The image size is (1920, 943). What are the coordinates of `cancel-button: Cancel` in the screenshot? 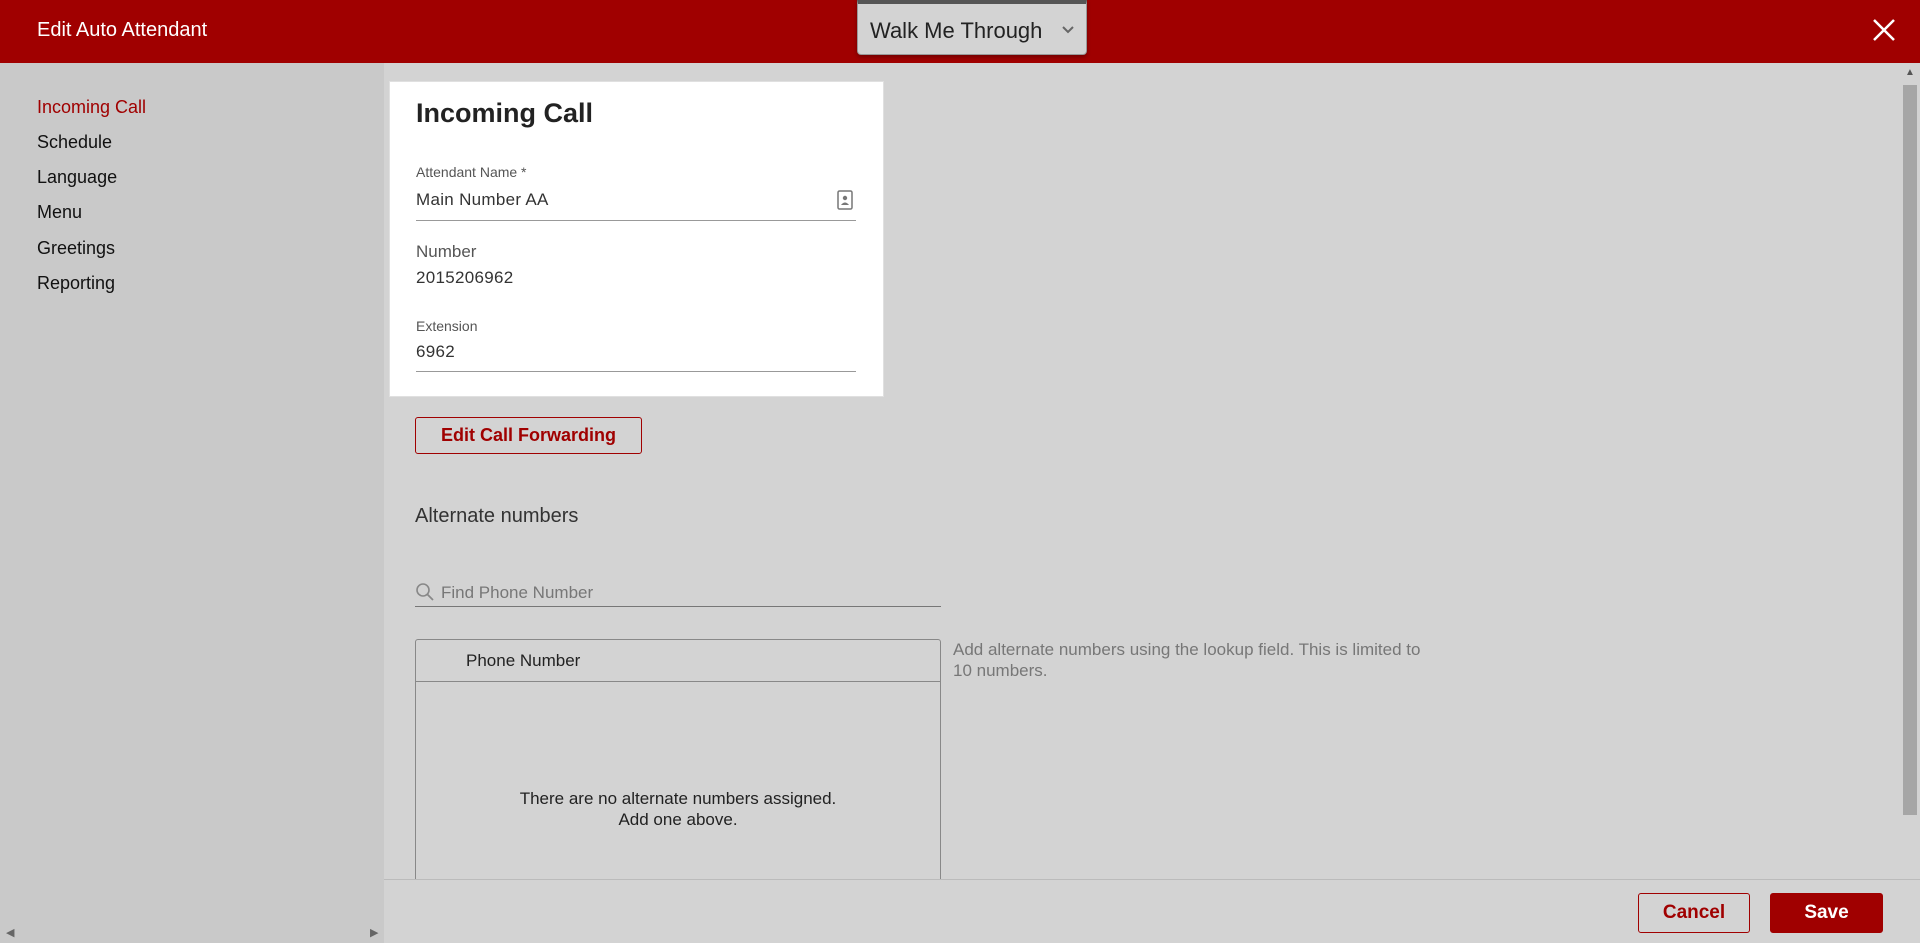 It's located at (1694, 913).